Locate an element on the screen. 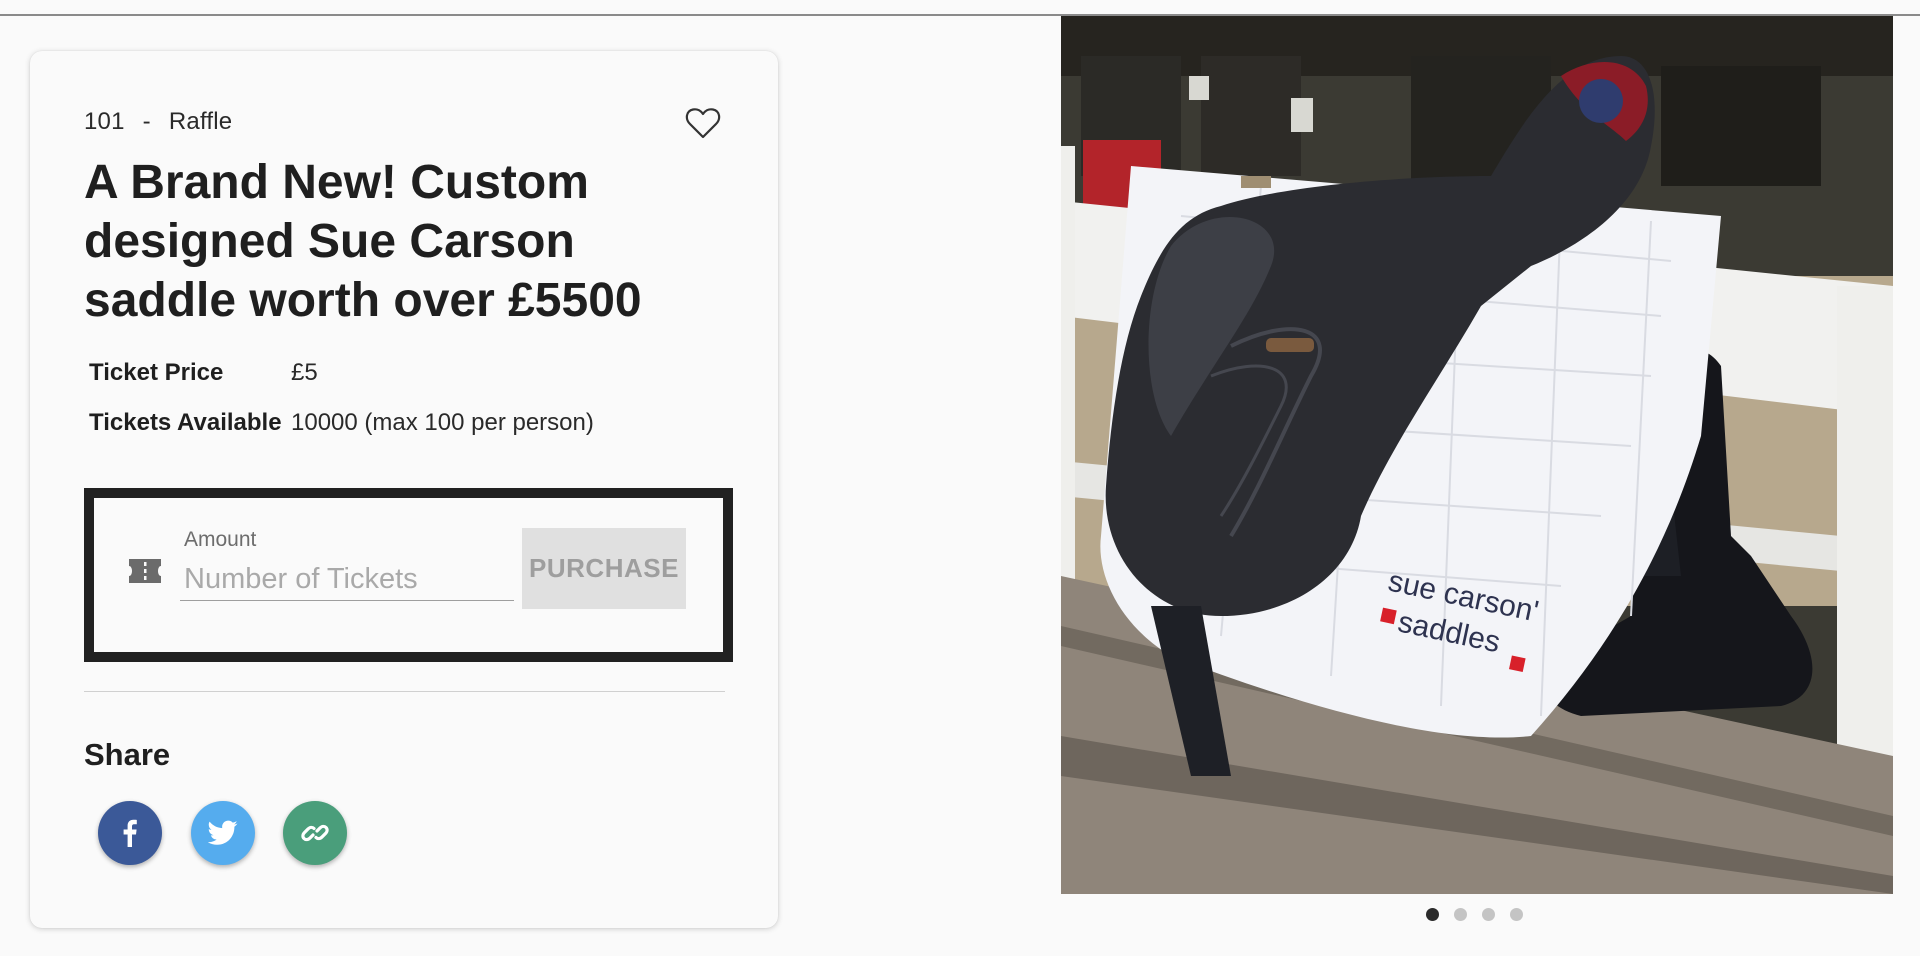  share-heading: Share is located at coordinates (127, 754).